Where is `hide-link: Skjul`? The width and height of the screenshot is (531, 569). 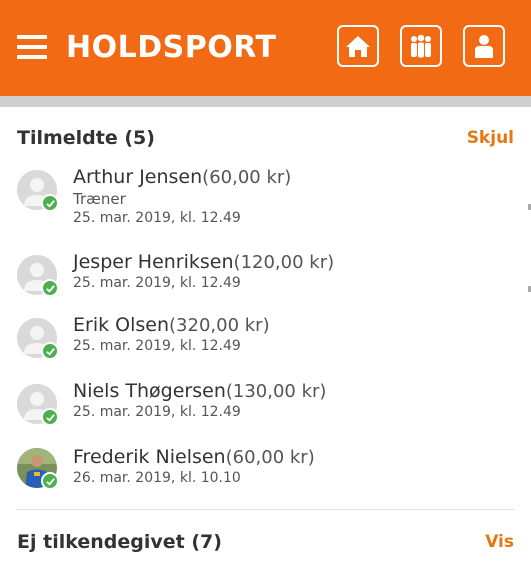 hide-link: Skjul is located at coordinates (490, 138).